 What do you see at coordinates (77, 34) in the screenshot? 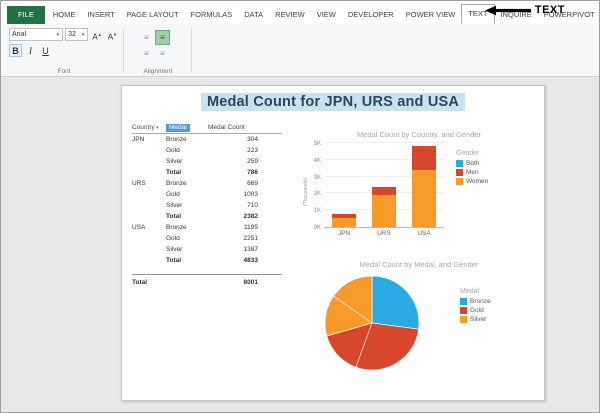
I see `font-size-combo: 32 ▼` at bounding box center [77, 34].